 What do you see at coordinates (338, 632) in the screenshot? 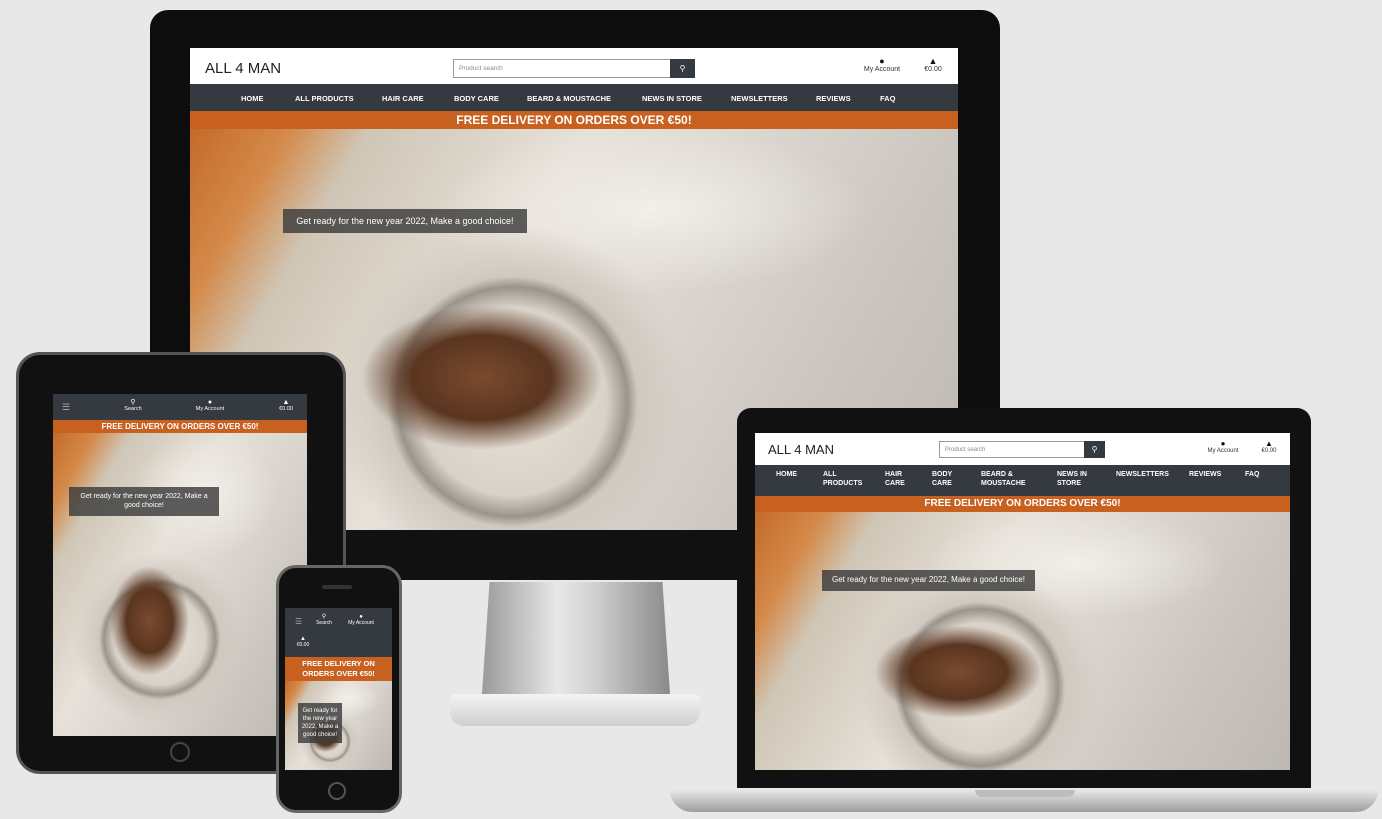
I see `phone-header: ☰ ⚲ Search ● My Account ▲ €0.00` at bounding box center [338, 632].